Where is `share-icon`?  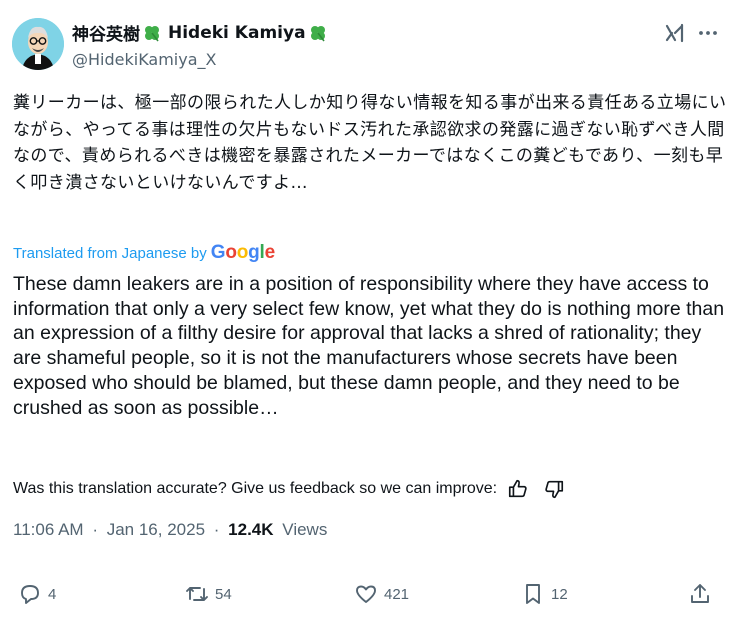 share-icon is located at coordinates (700, 593).